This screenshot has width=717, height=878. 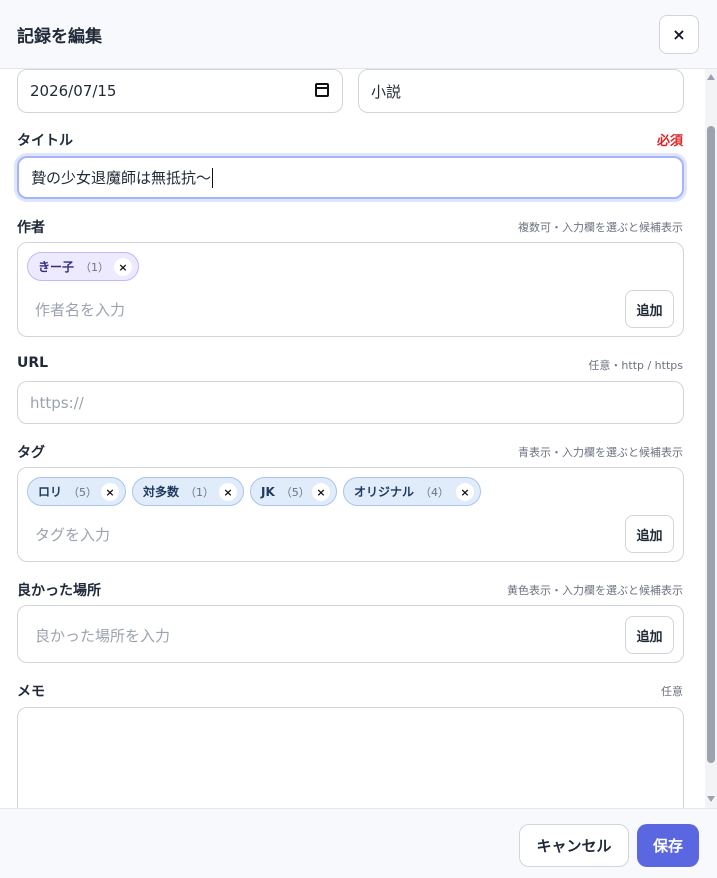 What do you see at coordinates (711, 799) in the screenshot?
I see `scroll-down-icon` at bounding box center [711, 799].